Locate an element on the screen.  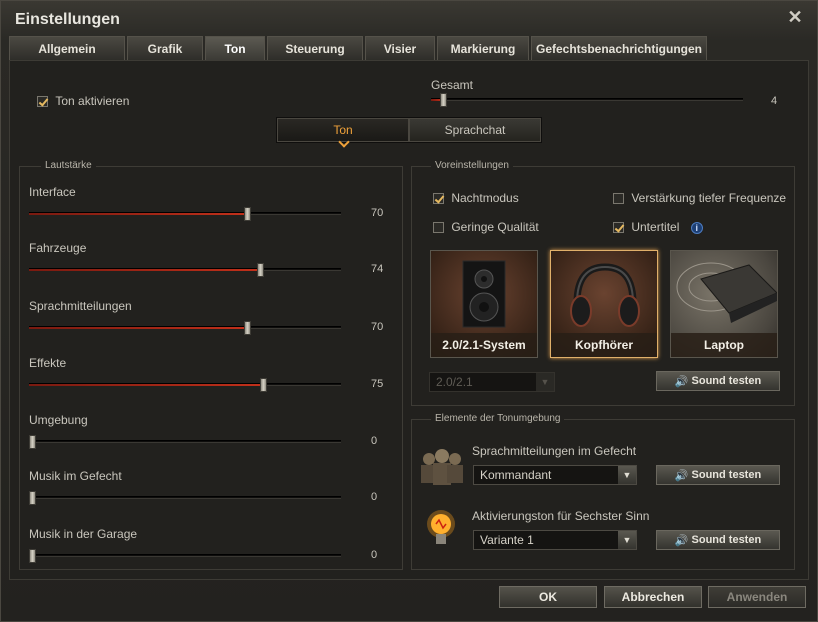
enable-sound-row: Ton aktivieren is located at coordinates (83, 101).